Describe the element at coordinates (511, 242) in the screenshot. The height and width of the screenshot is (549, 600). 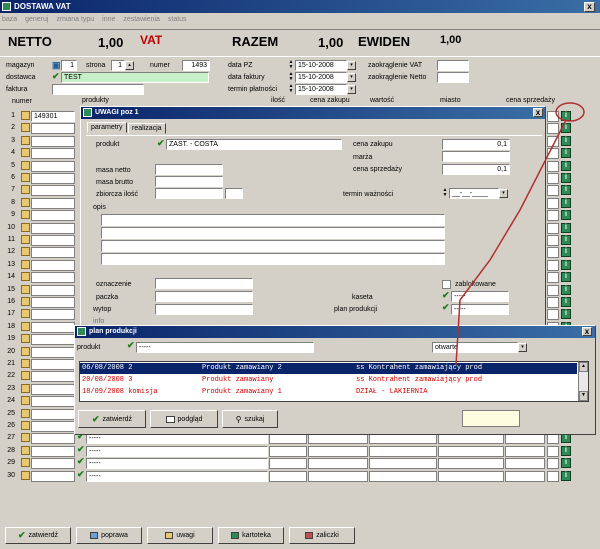
I see `annotation-line` at that location.